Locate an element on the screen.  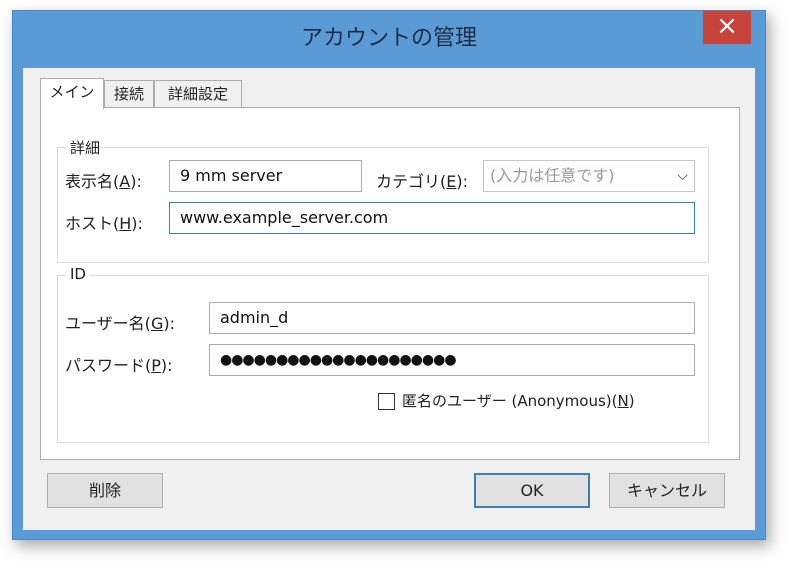
details-group-title: 詳細 is located at coordinates (85, 147).